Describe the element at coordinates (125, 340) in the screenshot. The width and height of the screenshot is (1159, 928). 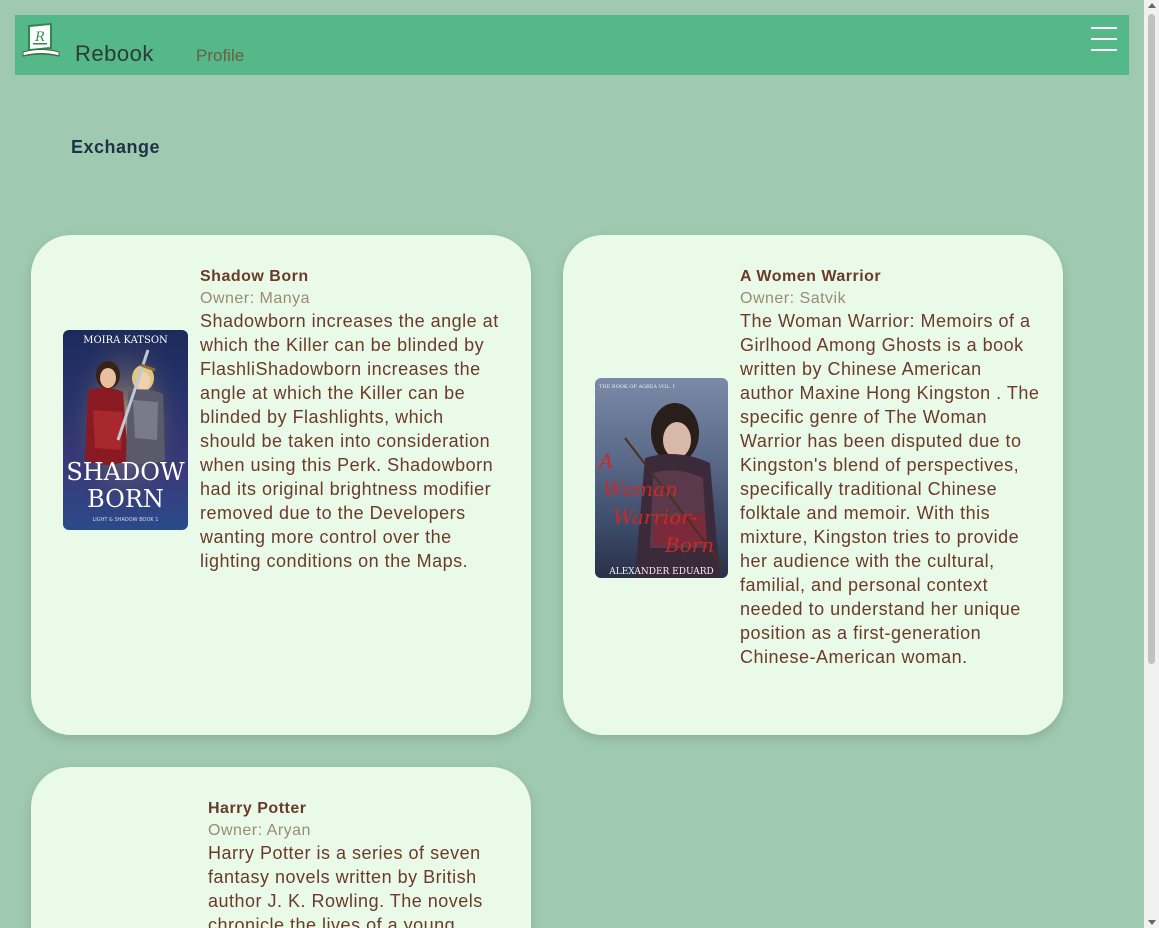
I see `cover-author: MOIRA KATSON` at that location.